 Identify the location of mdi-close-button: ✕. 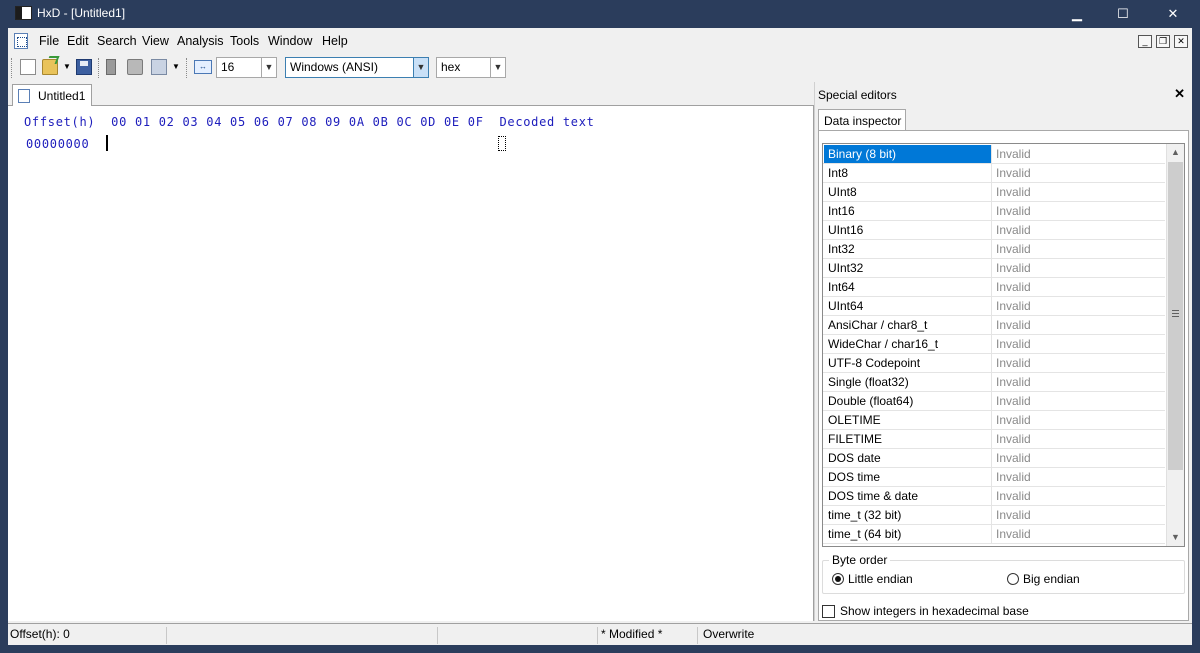
(1181, 41).